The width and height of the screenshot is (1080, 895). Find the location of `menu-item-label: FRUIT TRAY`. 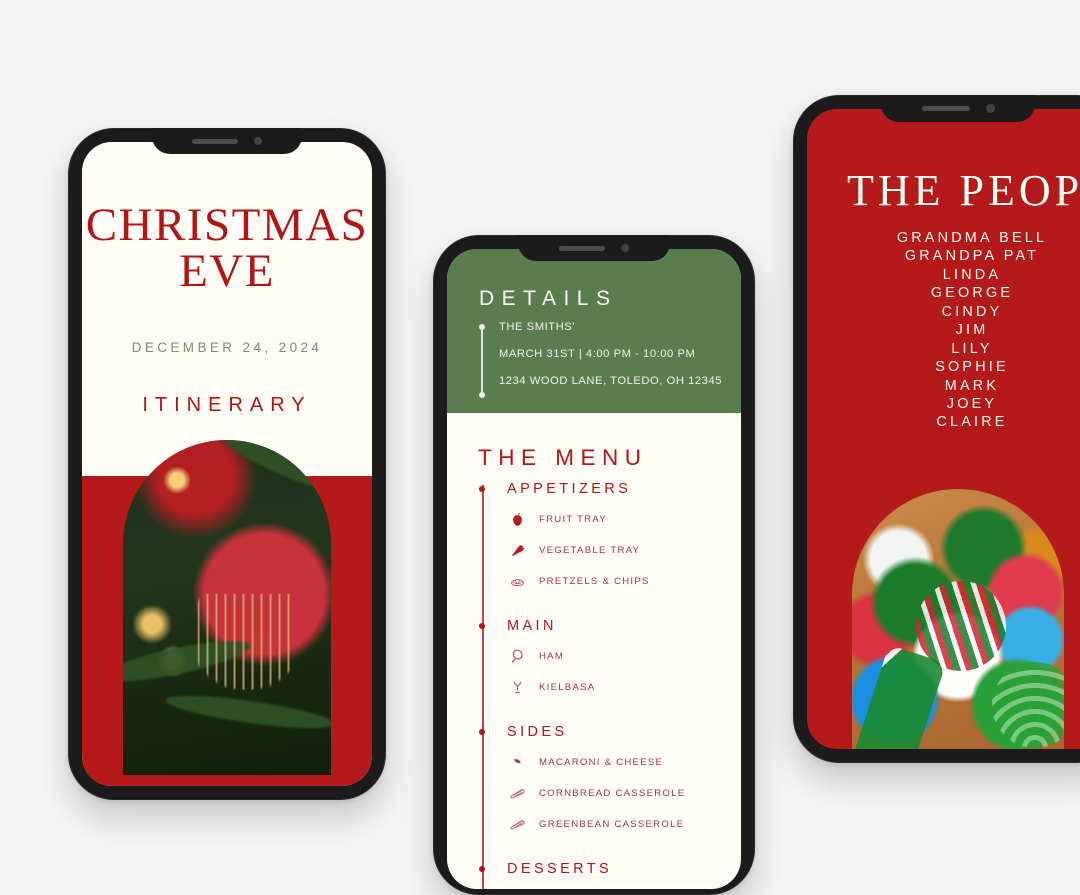

menu-item-label: FRUIT TRAY is located at coordinates (573, 519).